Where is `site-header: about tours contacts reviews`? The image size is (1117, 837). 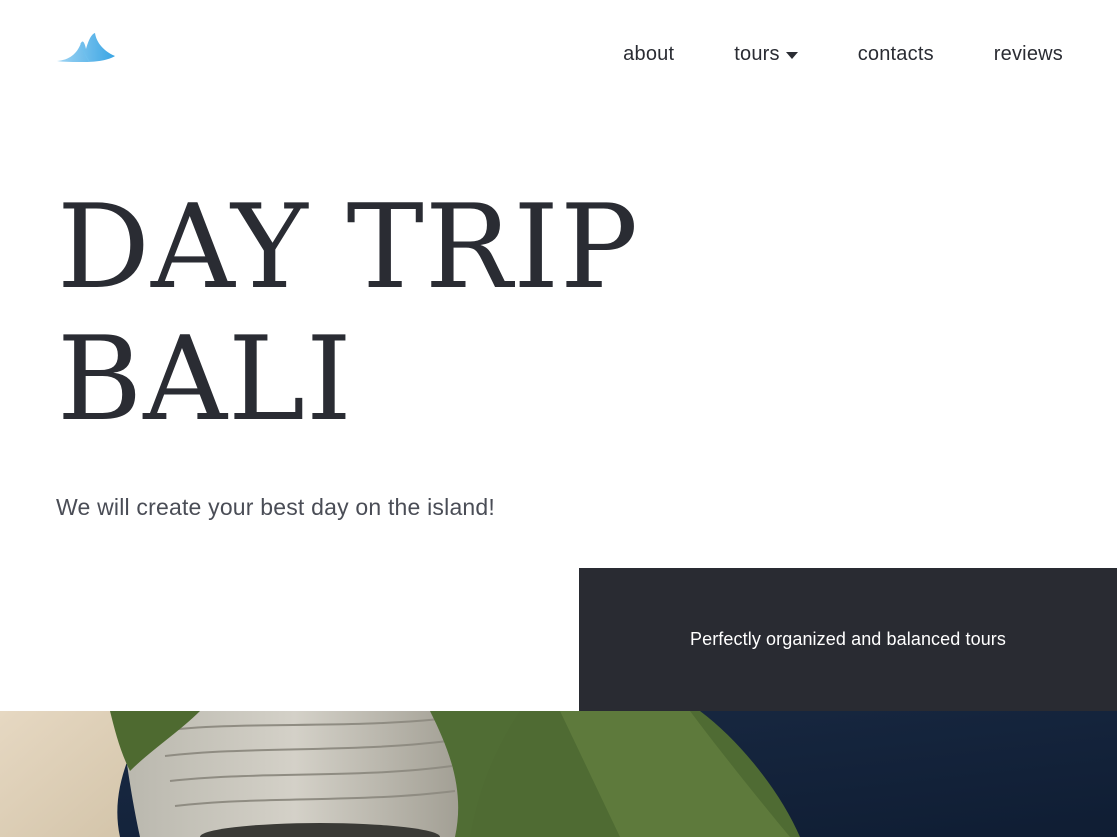 site-header: about tours contacts reviews is located at coordinates (558, 55).